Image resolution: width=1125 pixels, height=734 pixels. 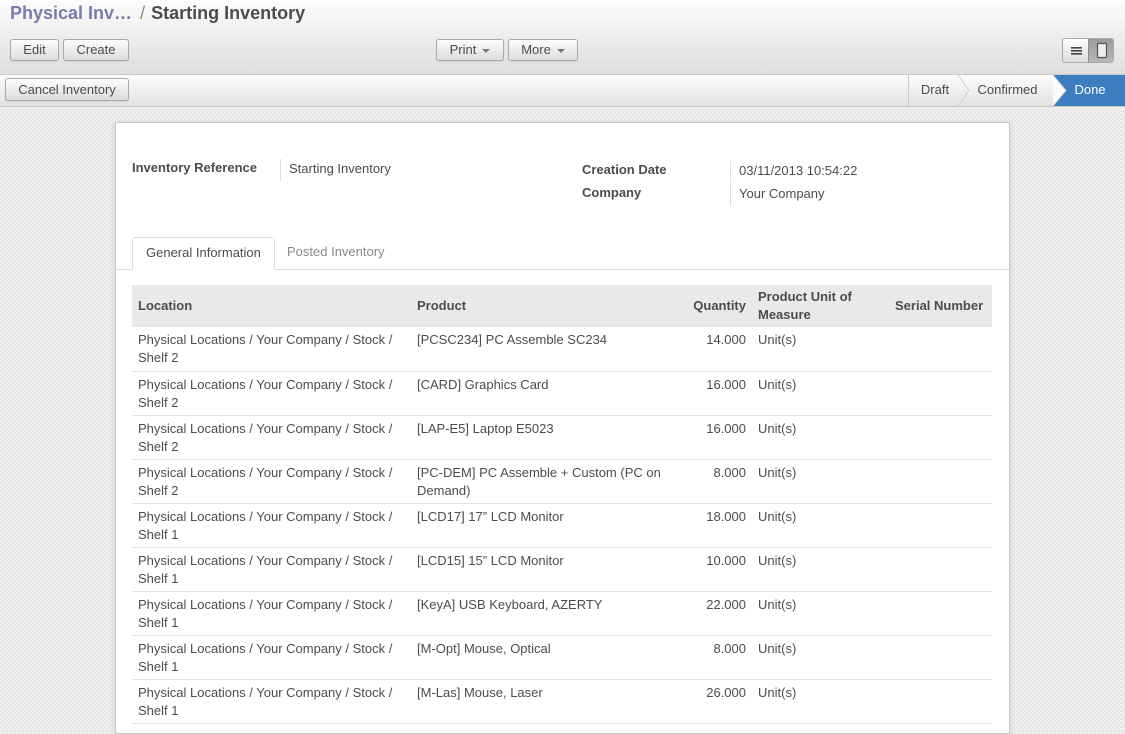 I want to click on creation-date-value: 03/11/2013 10:54:22, so click(x=793, y=172).